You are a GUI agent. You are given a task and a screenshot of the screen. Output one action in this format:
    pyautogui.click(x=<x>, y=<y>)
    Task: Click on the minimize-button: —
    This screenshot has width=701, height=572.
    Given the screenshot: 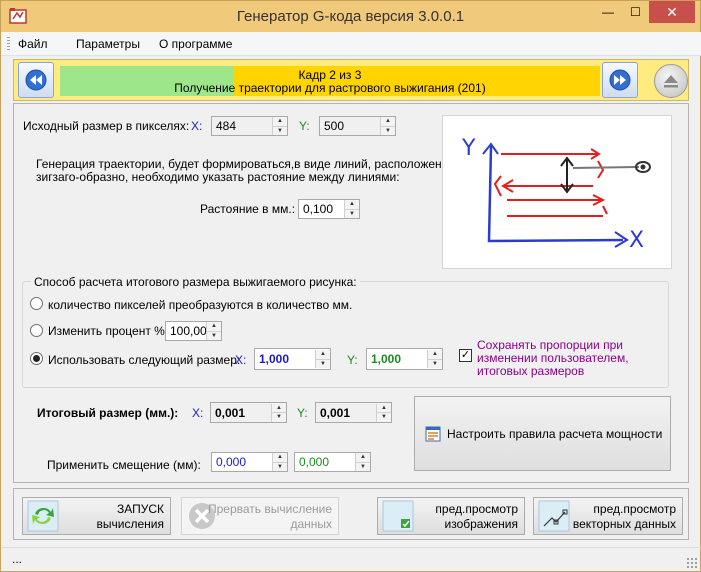 What is the action you would take?
    pyautogui.click(x=608, y=12)
    